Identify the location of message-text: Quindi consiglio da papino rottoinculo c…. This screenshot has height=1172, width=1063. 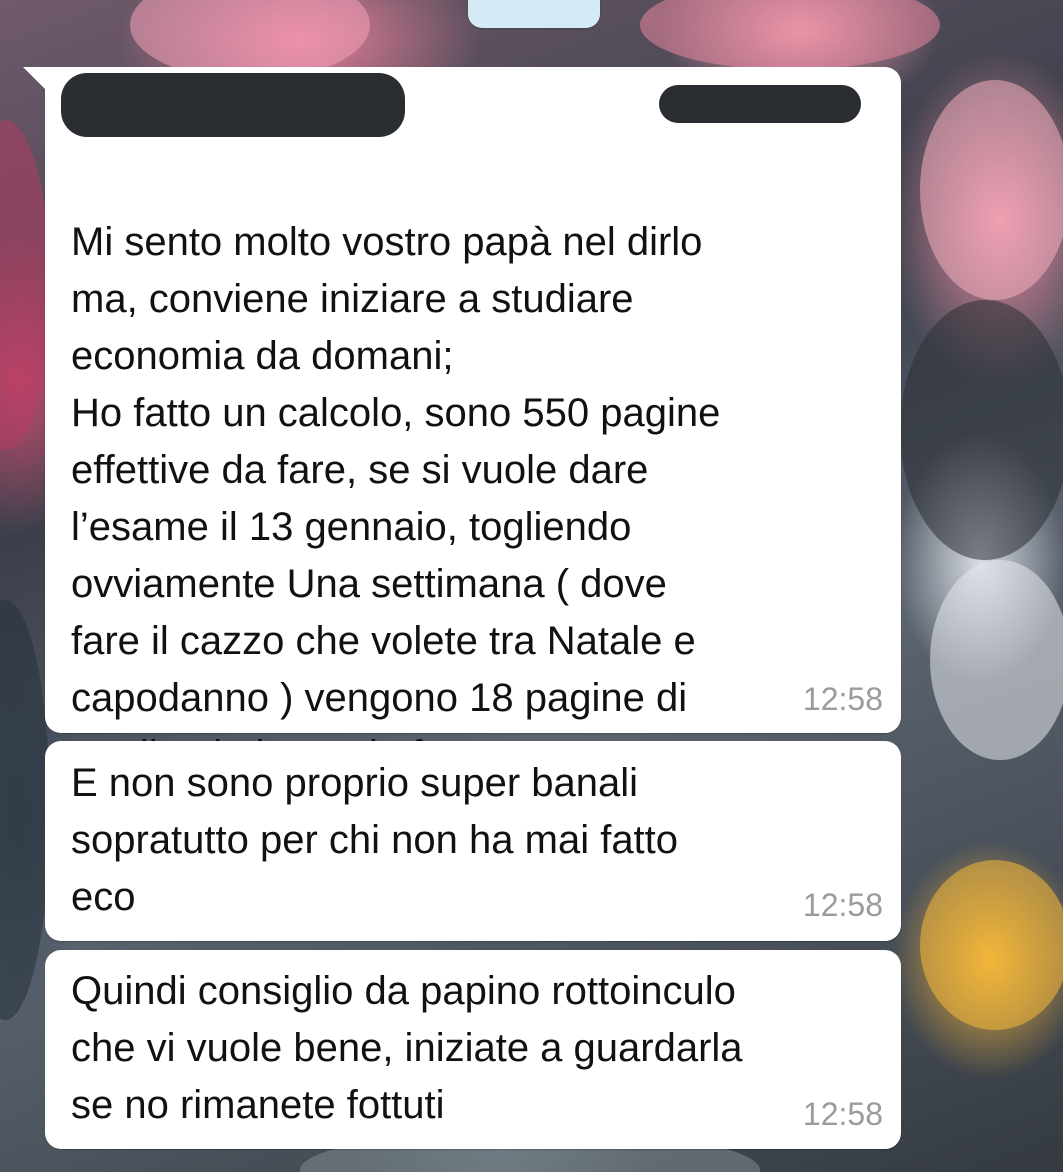
(407, 1048).